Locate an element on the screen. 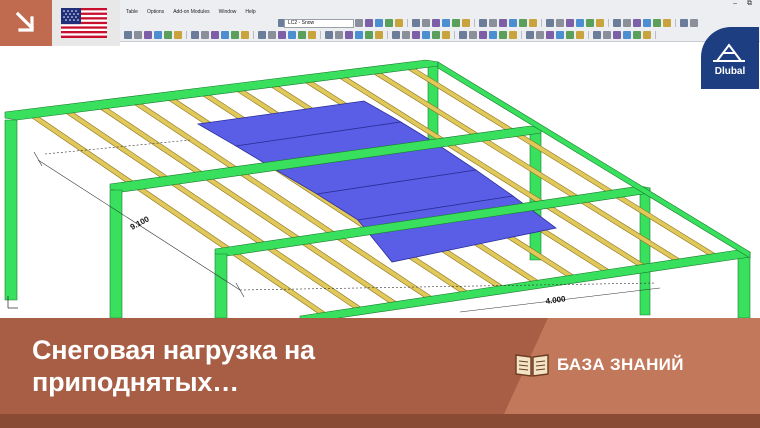 This screenshot has height=428, width=760. knowledge-base-label: БАЗА ЗНАНИЙ is located at coordinates (620, 365).